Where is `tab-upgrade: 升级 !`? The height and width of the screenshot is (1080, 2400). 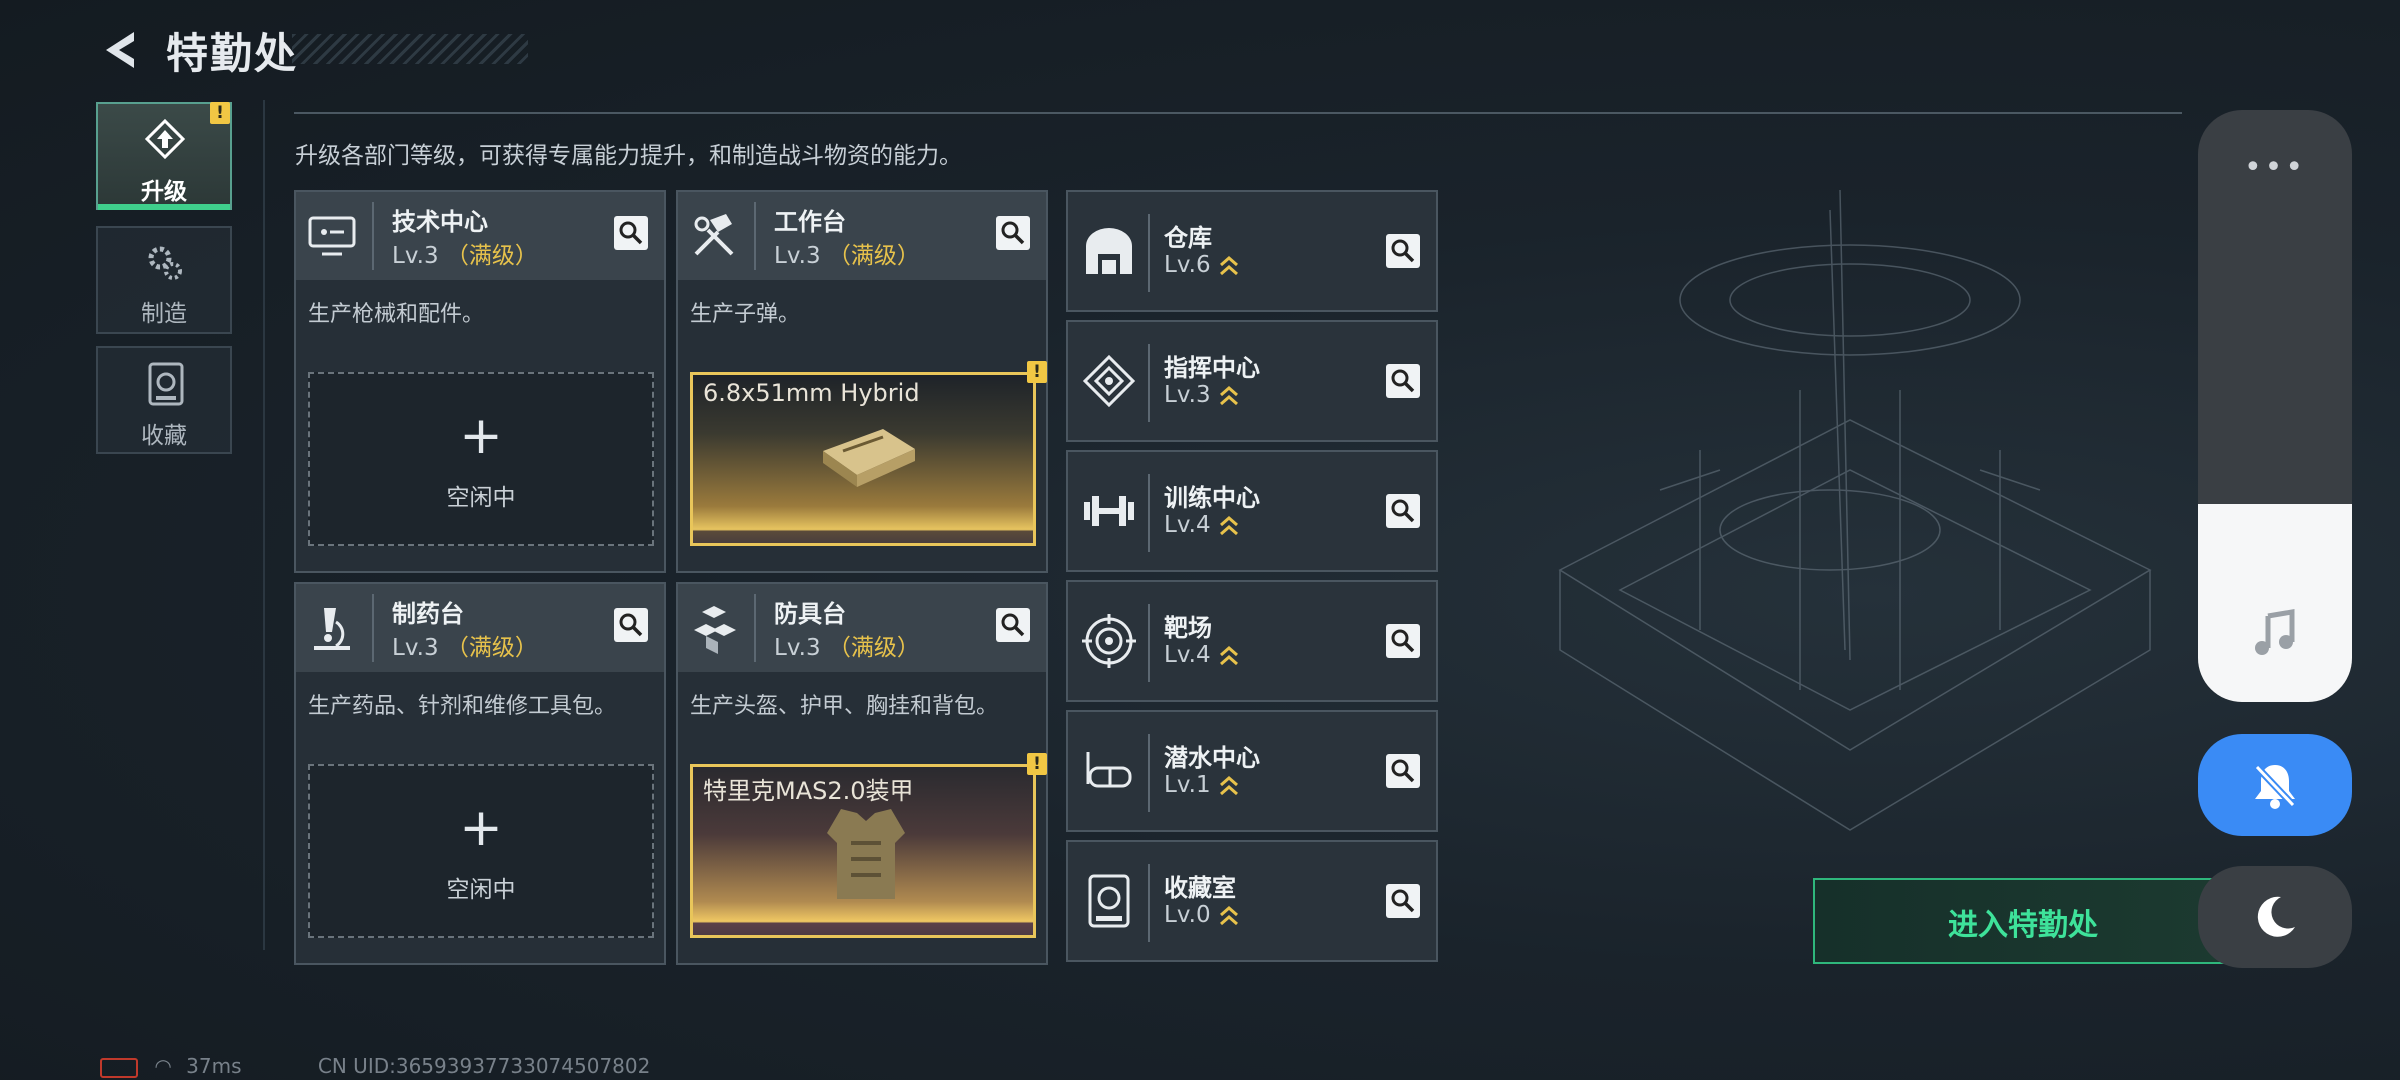
tab-upgrade: 升级 ! is located at coordinates (164, 156).